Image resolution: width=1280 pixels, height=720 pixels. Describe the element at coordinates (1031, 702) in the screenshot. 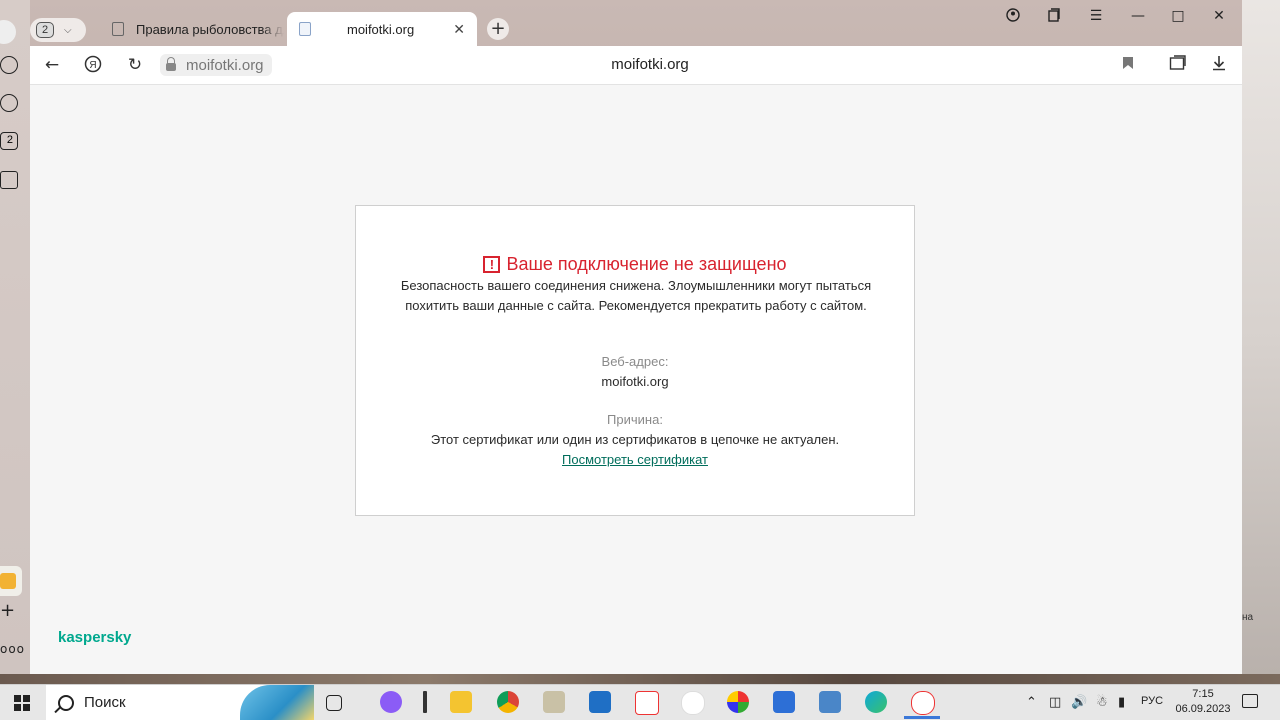

I see `chevron-up-icon: ⌃` at that location.